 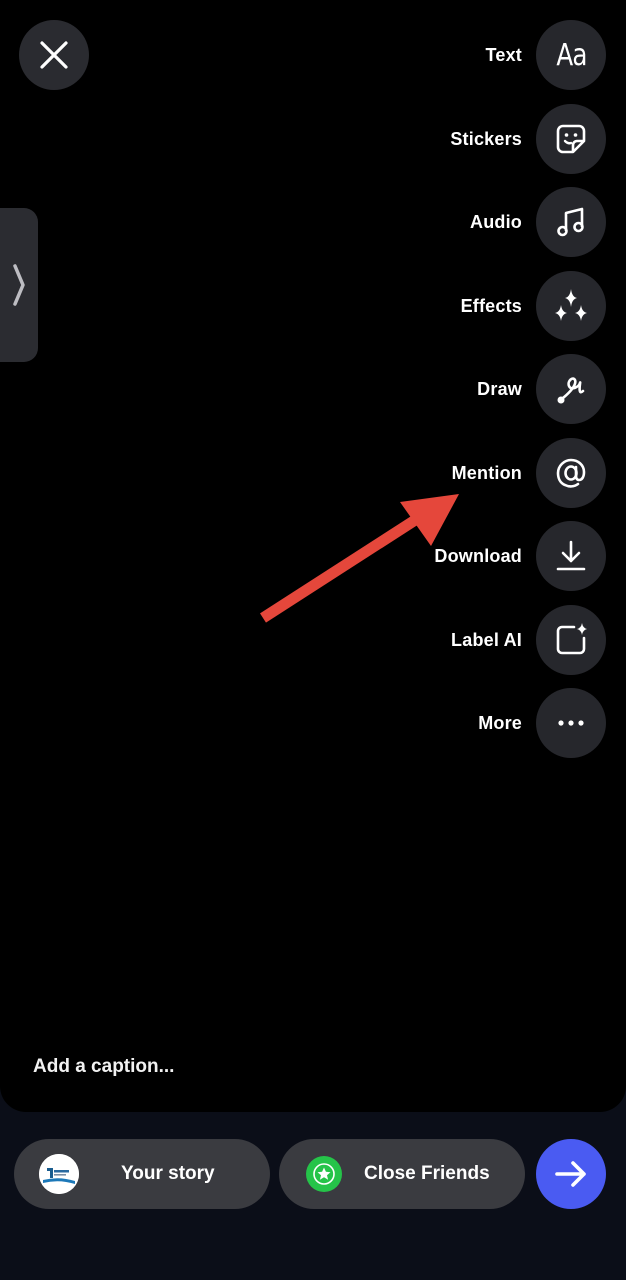 What do you see at coordinates (528, 139) in the screenshot?
I see `tool-stickers: Stickers` at bounding box center [528, 139].